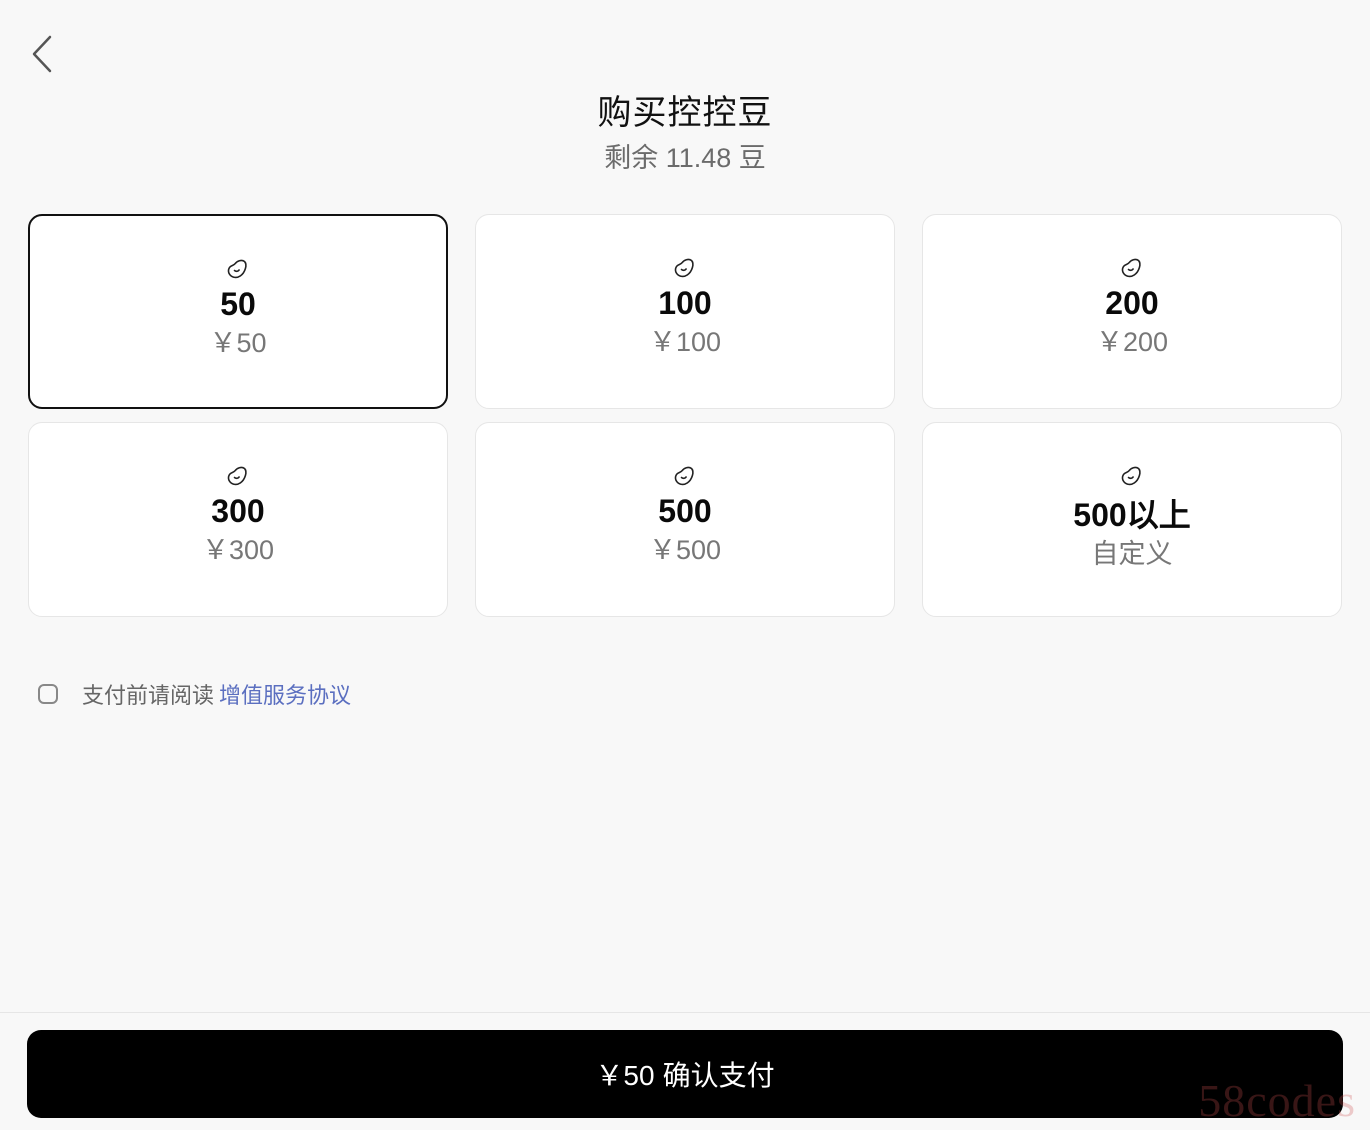  What do you see at coordinates (685, 113) in the screenshot?
I see `page-title: 购买控控豆` at bounding box center [685, 113].